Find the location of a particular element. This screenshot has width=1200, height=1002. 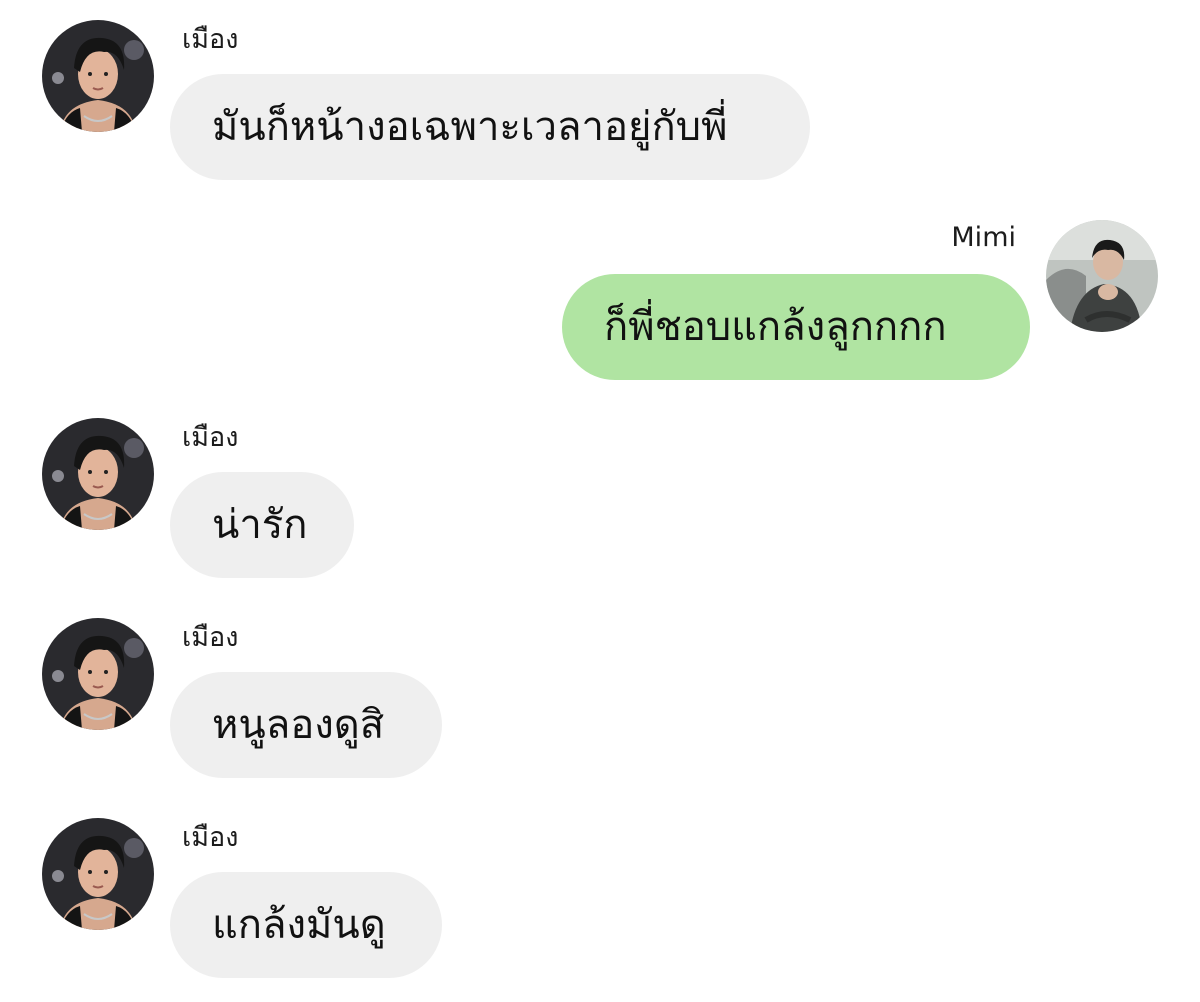

message-bubble-incoming: น่ารัก is located at coordinates (262, 525).